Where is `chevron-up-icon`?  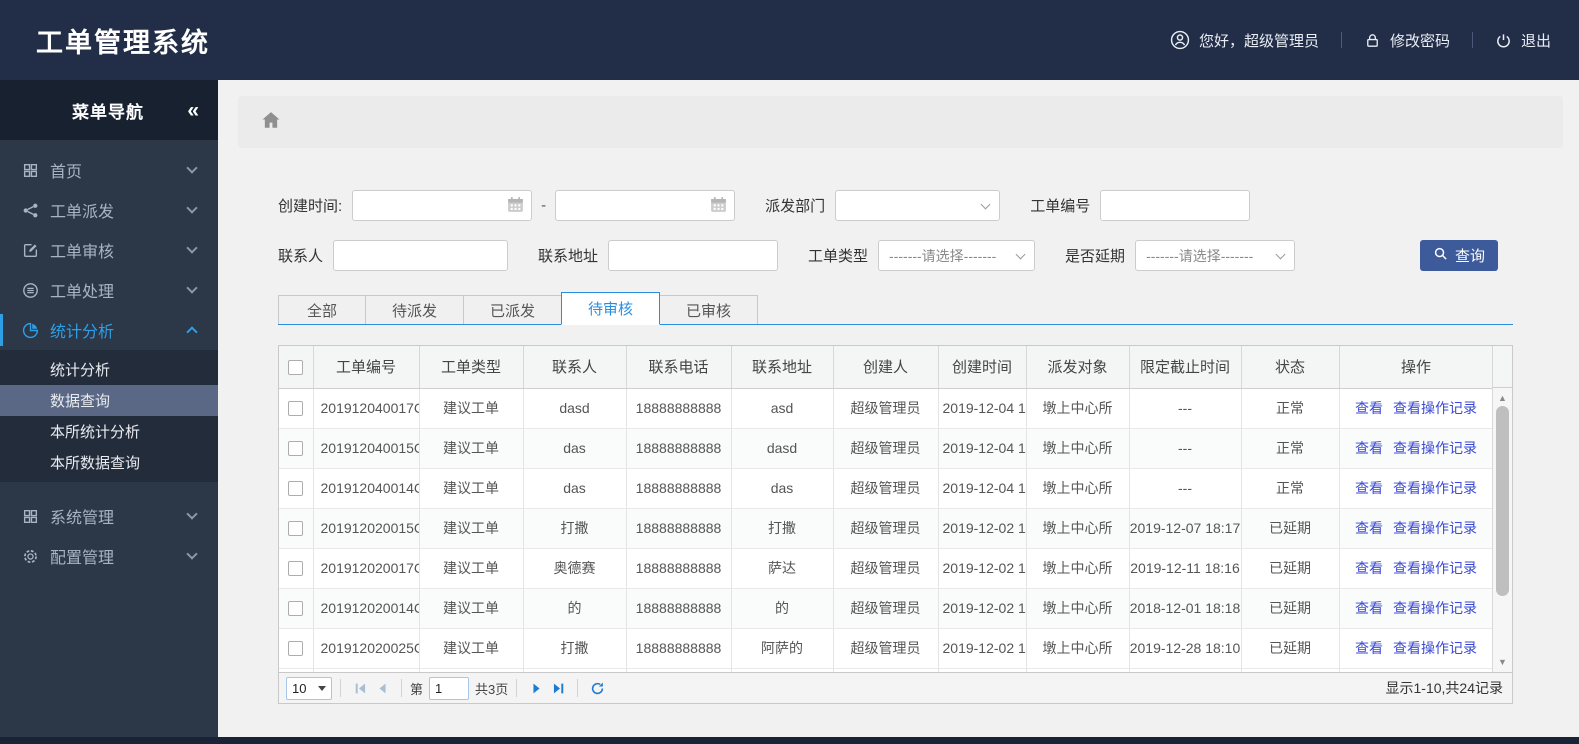 chevron-up-icon is located at coordinates (192, 332).